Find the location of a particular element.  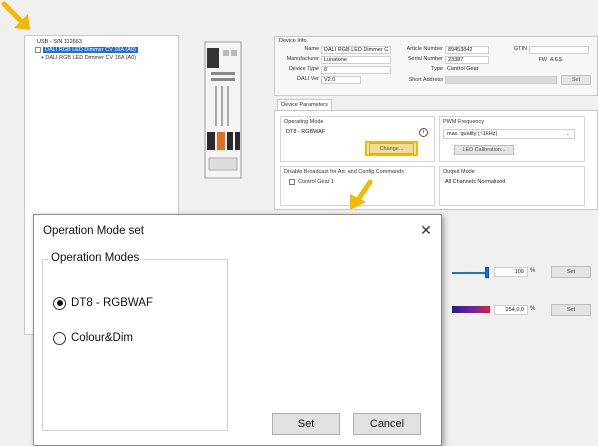

manufacturer-label: Manufacturer is located at coordinates (302, 59).